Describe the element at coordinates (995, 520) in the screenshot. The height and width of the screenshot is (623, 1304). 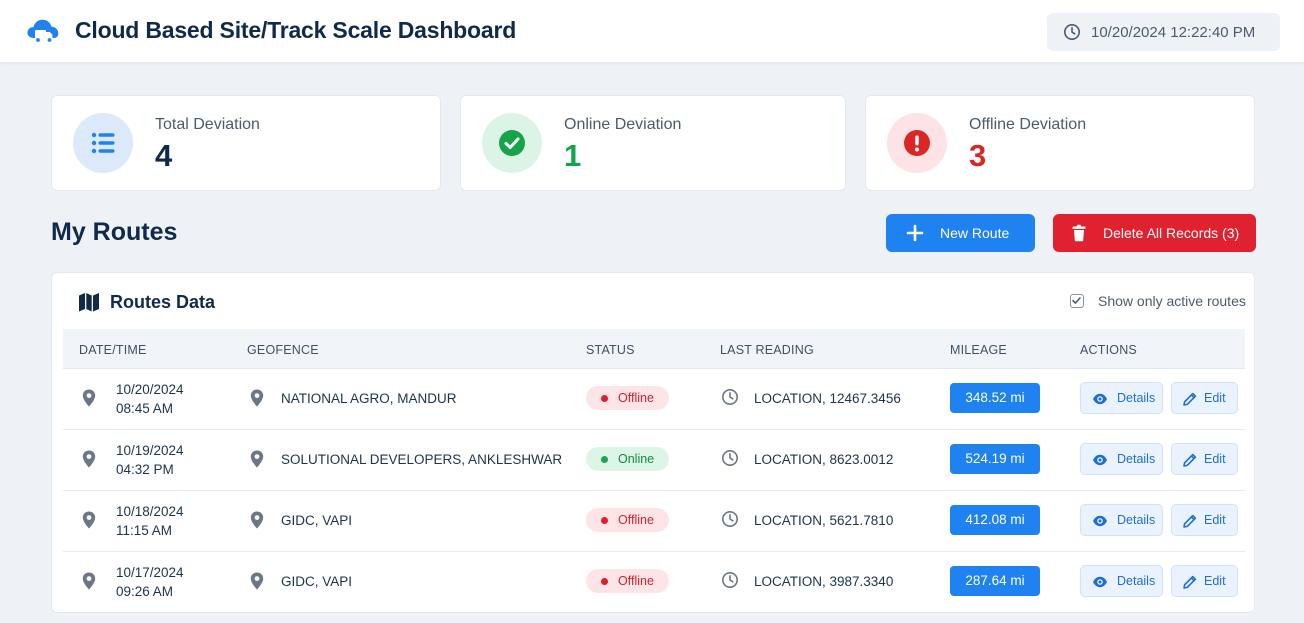
I see `mileage-badge: 412.08 mi` at that location.